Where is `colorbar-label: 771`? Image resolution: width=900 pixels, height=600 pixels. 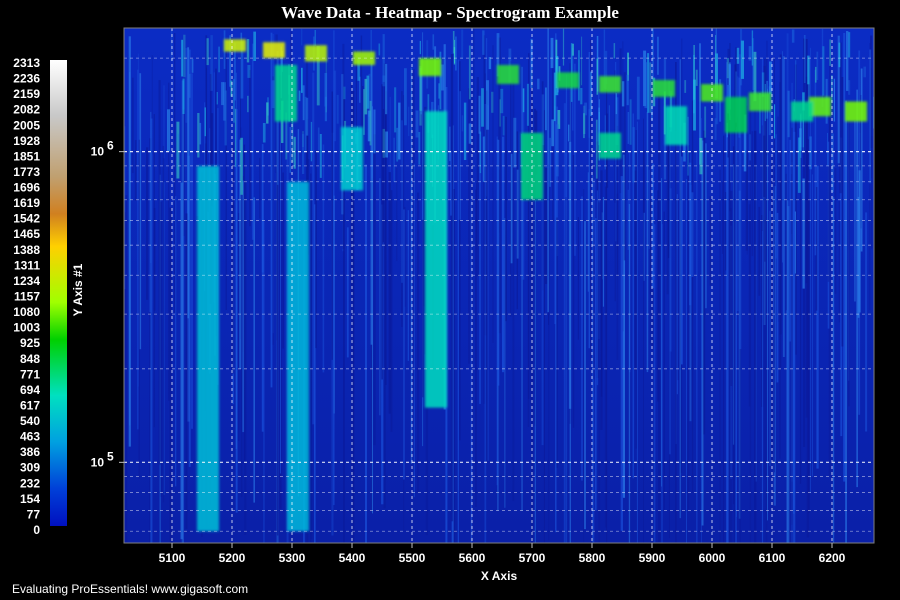 colorbar-label: 771 is located at coordinates (30, 374).